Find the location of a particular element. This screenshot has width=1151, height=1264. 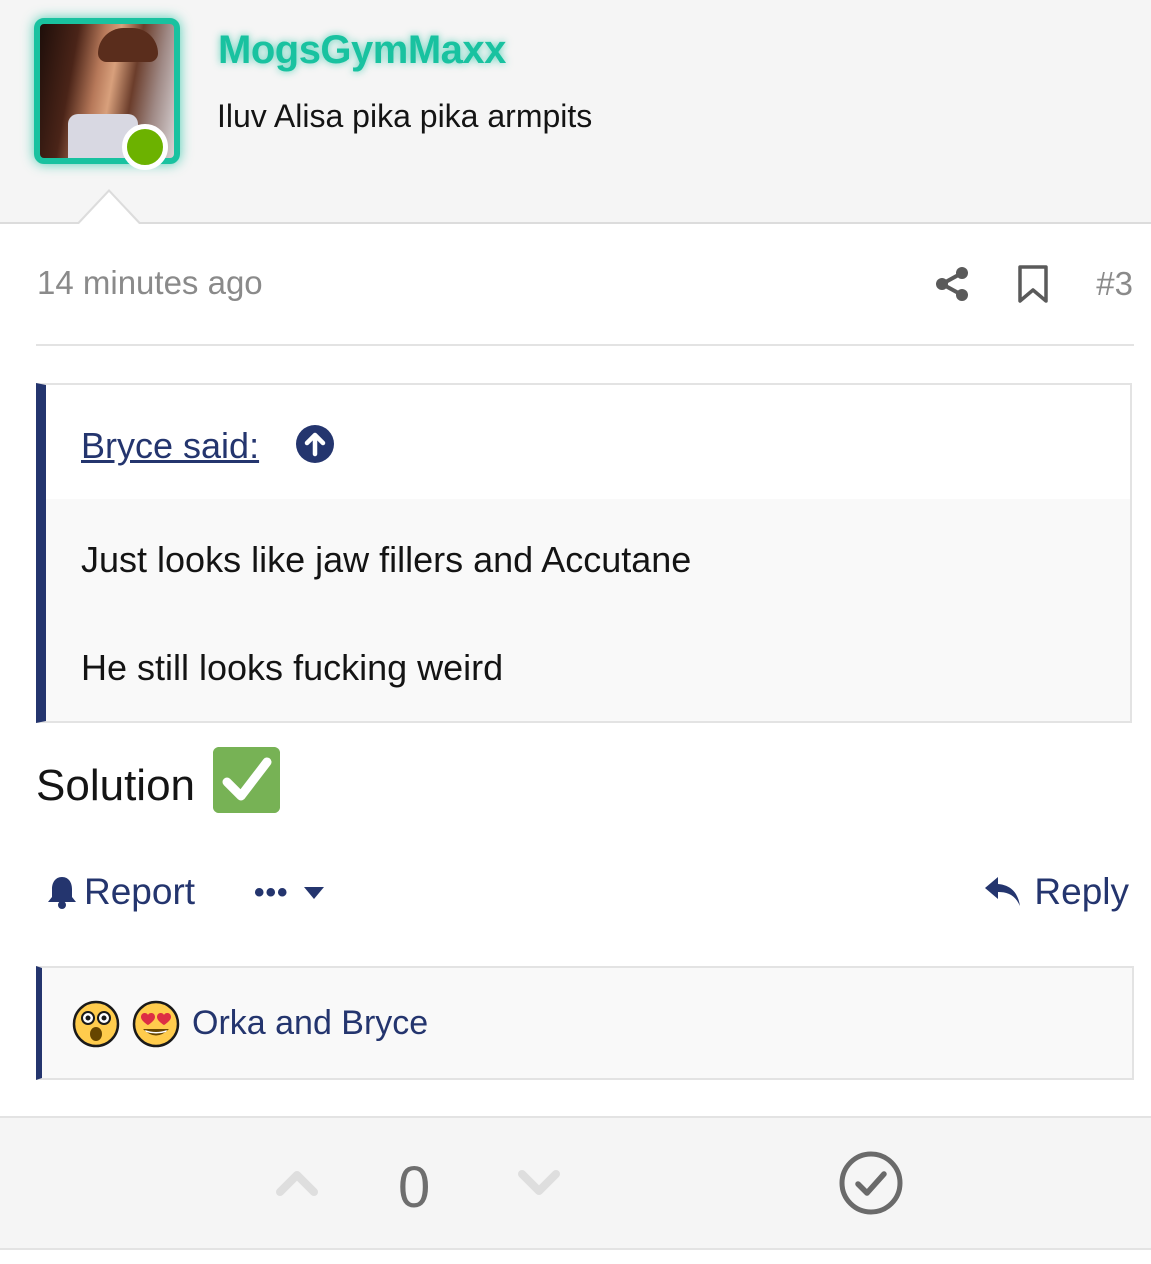

quote-text-line: Just looks like jaw fillers and Accutane is located at coordinates (386, 559).